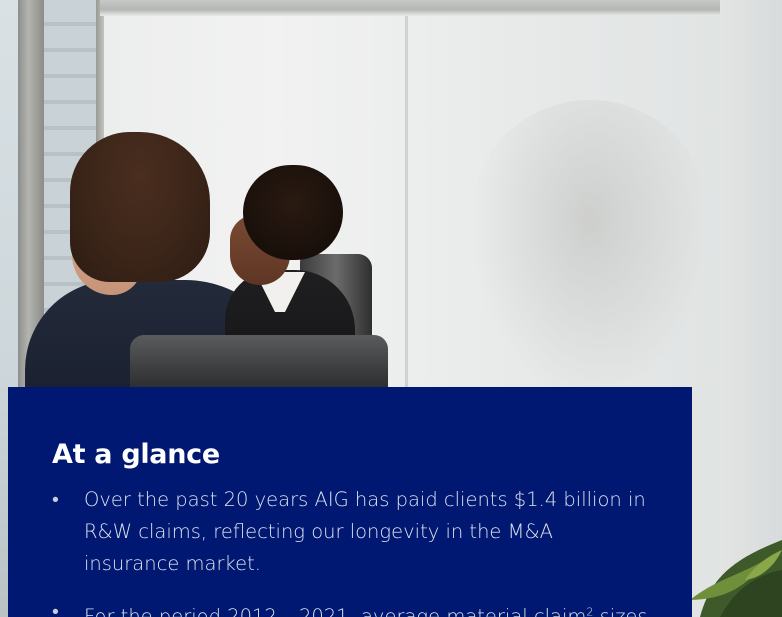  What do you see at coordinates (136, 454) in the screenshot?
I see `card-title: At a glance` at bounding box center [136, 454].